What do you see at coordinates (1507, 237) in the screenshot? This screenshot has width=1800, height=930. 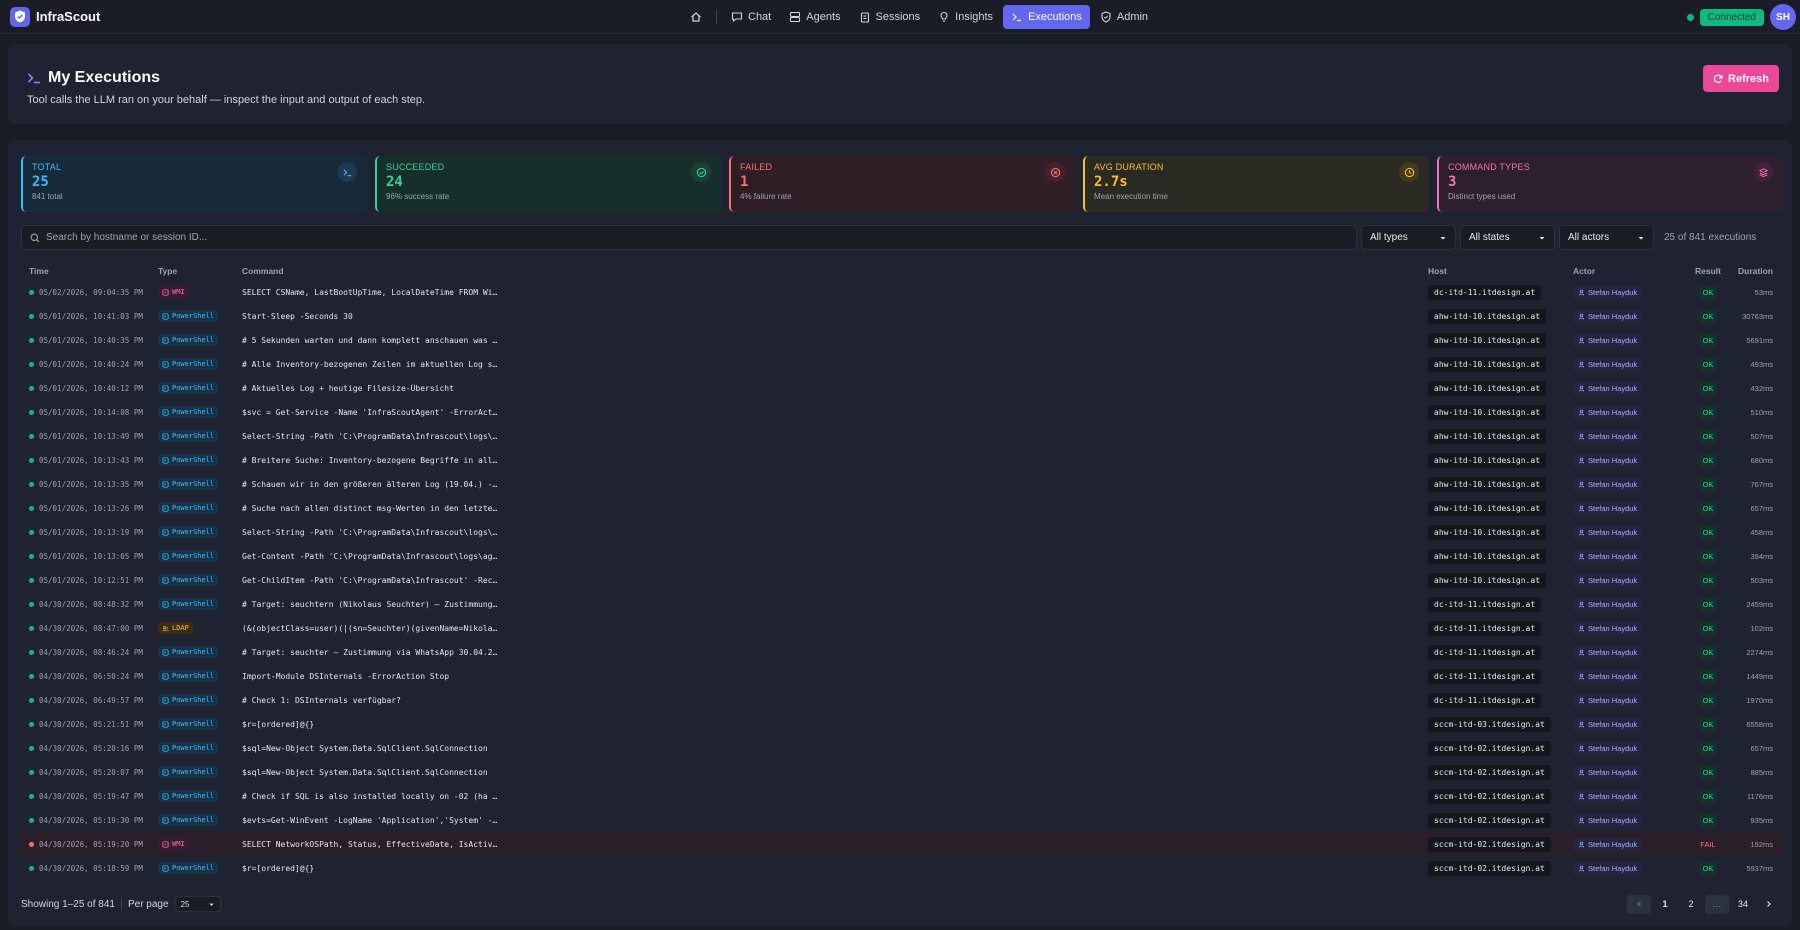 I see `state-filter-select: All states` at bounding box center [1507, 237].